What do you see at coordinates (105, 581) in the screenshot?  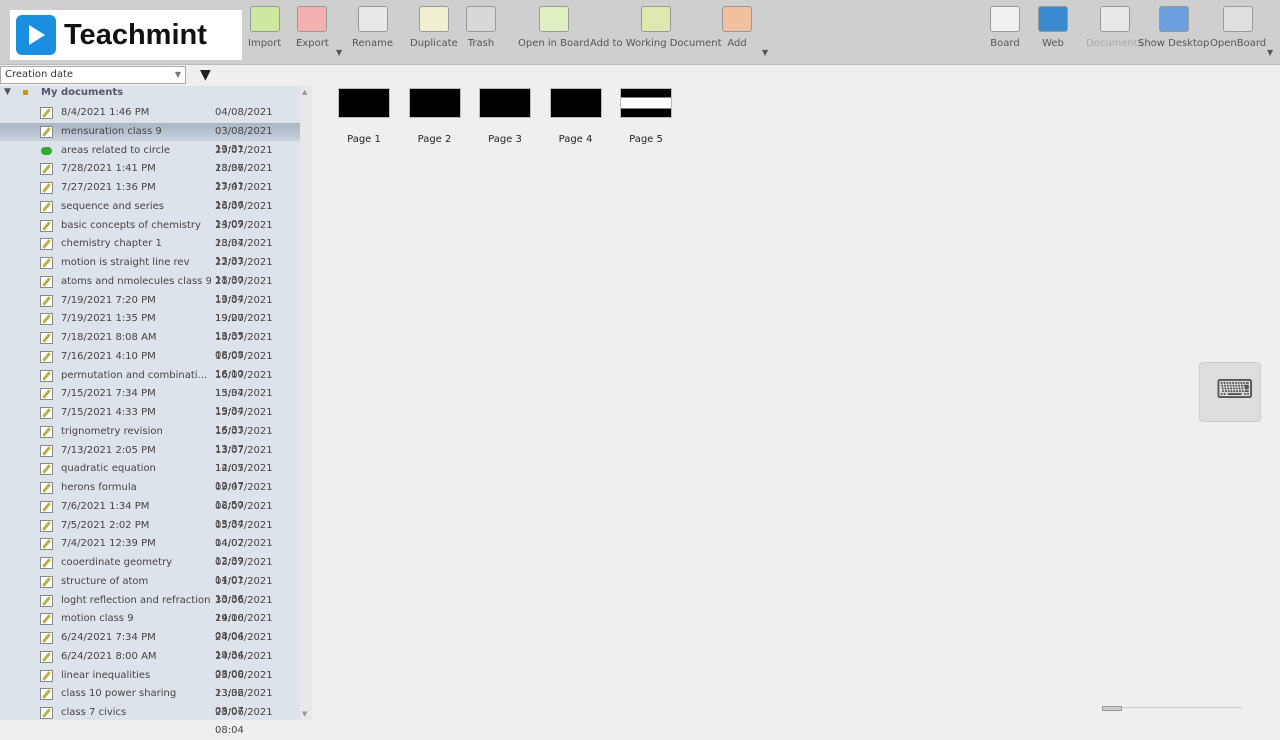 I see `document-name: structure of atom` at bounding box center [105, 581].